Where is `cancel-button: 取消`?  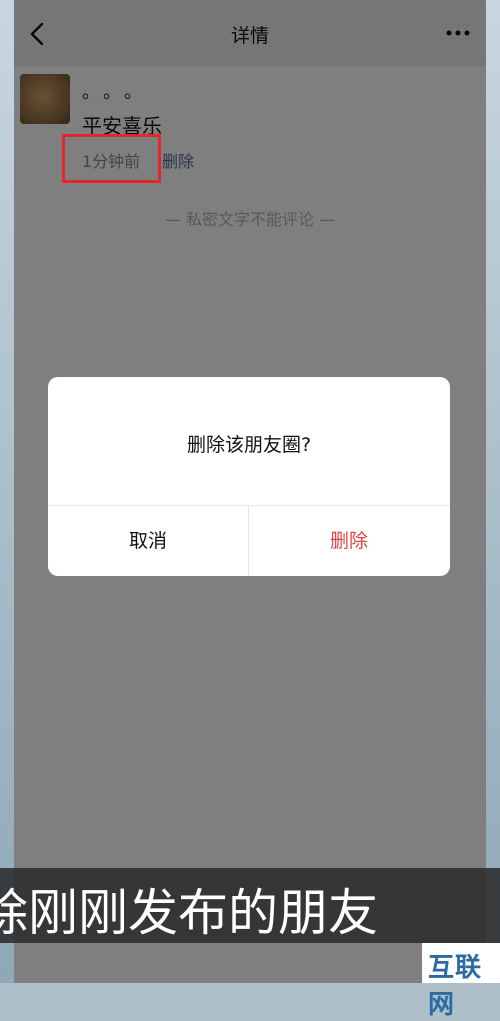 cancel-button: 取消 is located at coordinates (148, 541).